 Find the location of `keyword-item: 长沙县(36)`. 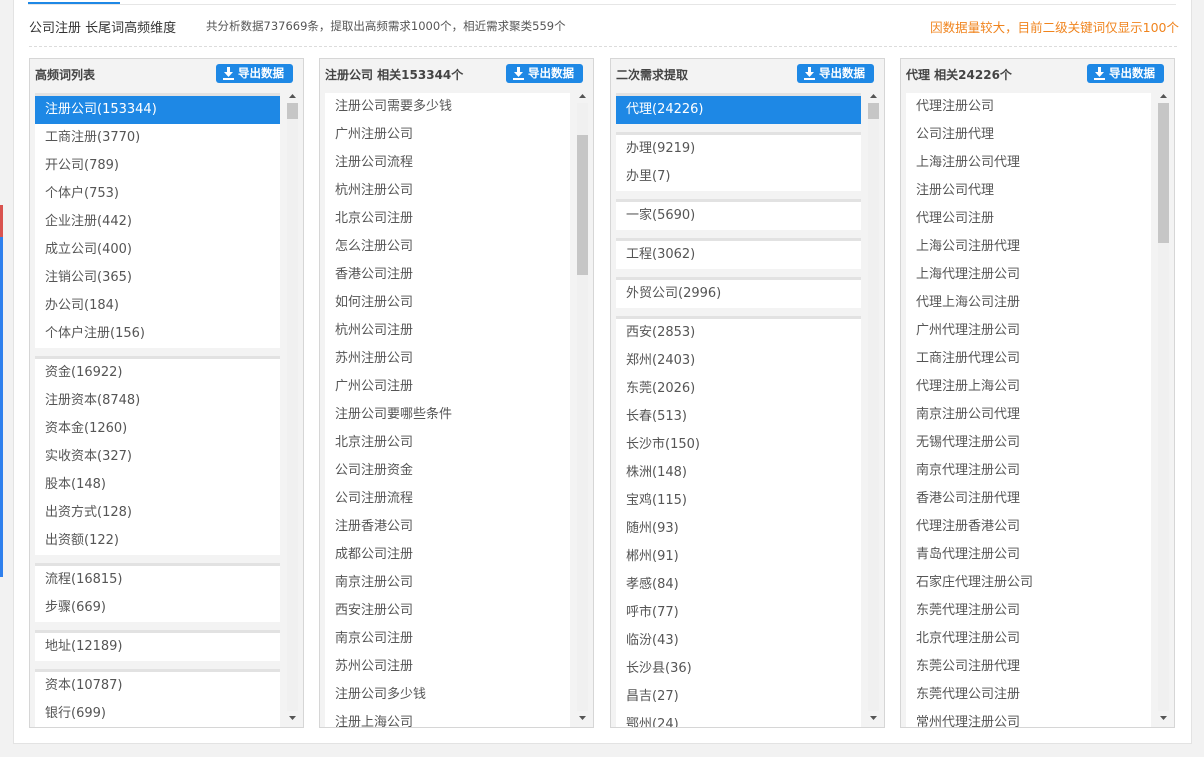

keyword-item: 长沙县(36) is located at coordinates (738, 669).